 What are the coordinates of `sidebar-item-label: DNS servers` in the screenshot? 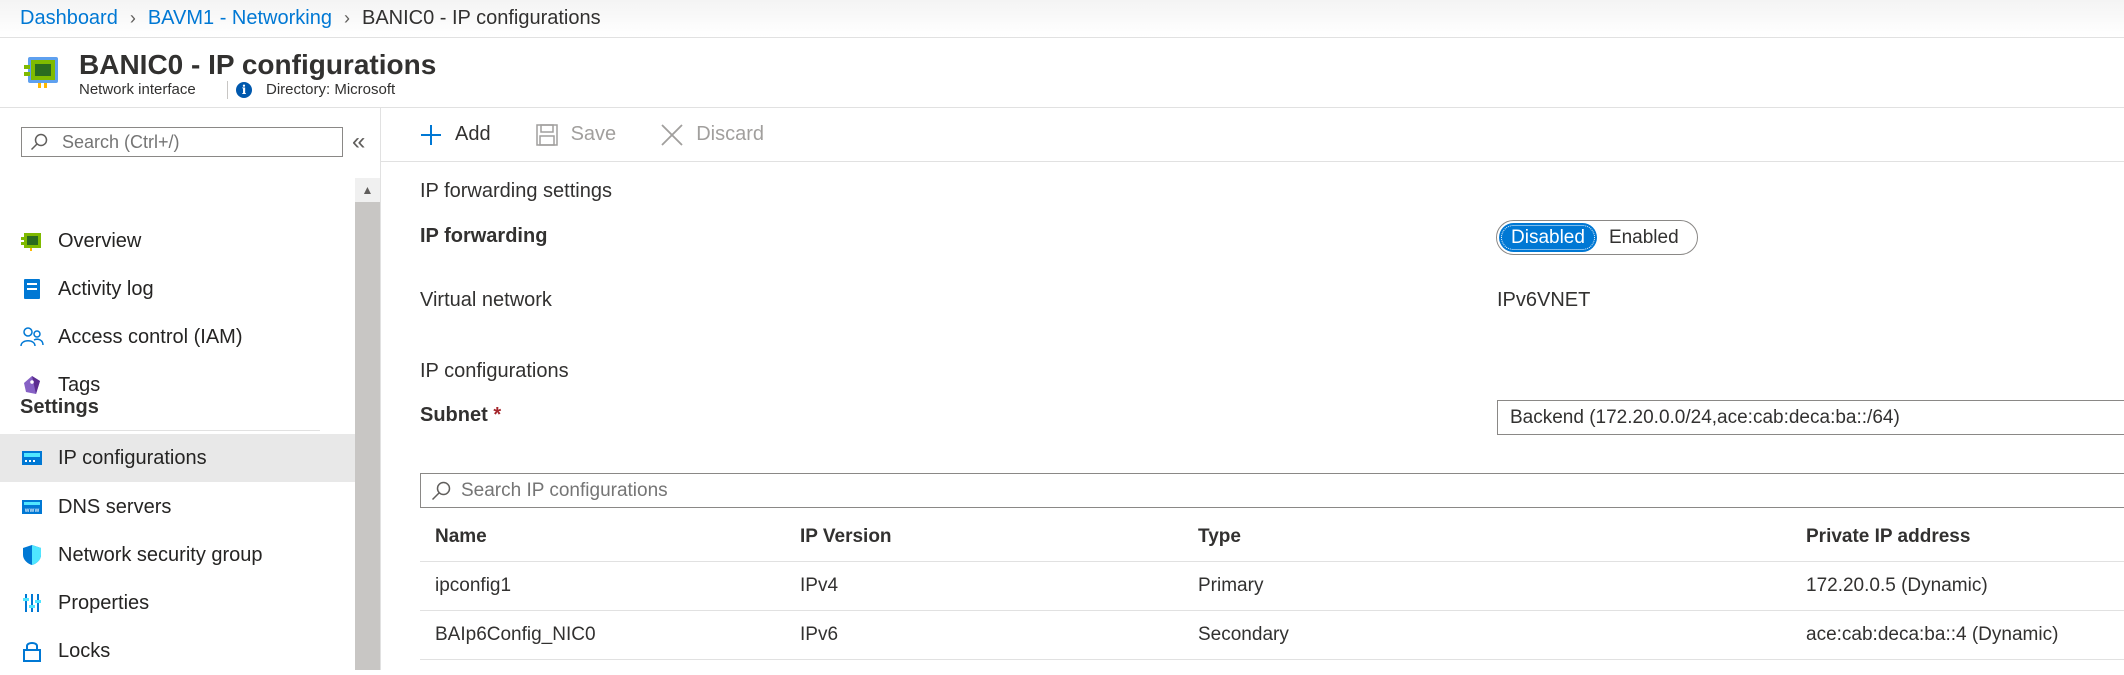 It's located at (115, 506).